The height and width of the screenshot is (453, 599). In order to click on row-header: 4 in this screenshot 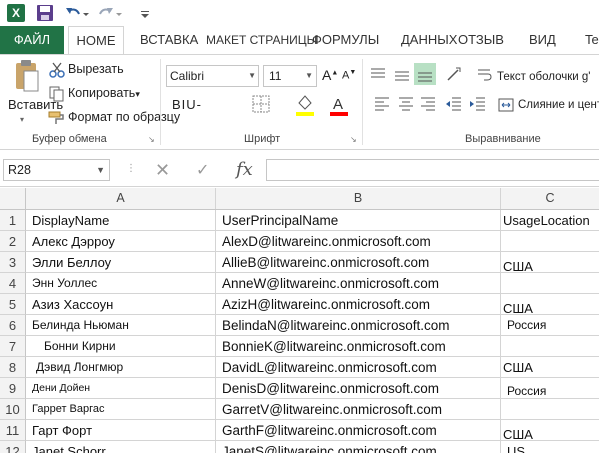, I will do `click(13, 283)`.